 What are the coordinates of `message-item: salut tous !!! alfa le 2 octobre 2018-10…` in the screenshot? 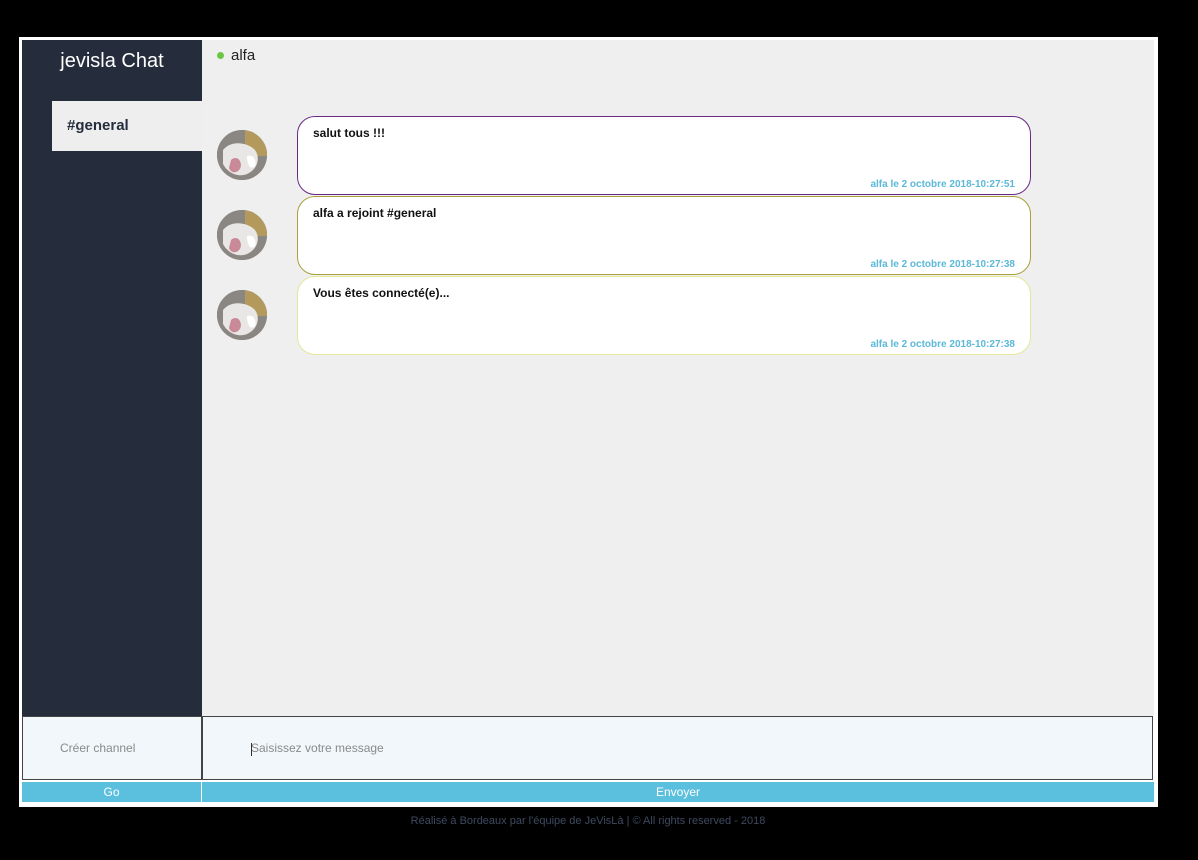 It's located at (624, 155).